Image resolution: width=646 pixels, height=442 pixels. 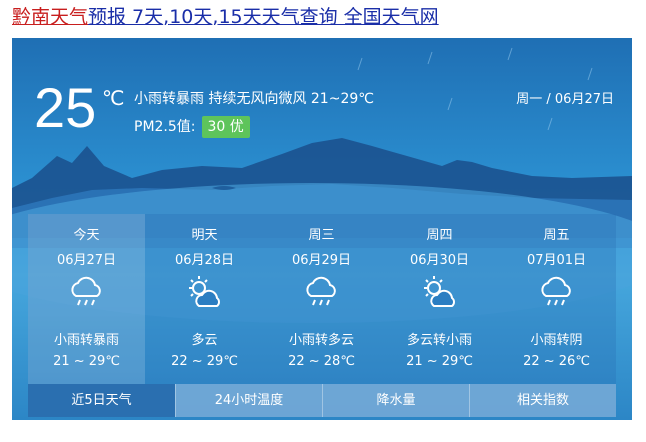 What do you see at coordinates (542, 400) in the screenshot?
I see `tab-indices: 相关指数` at bounding box center [542, 400].